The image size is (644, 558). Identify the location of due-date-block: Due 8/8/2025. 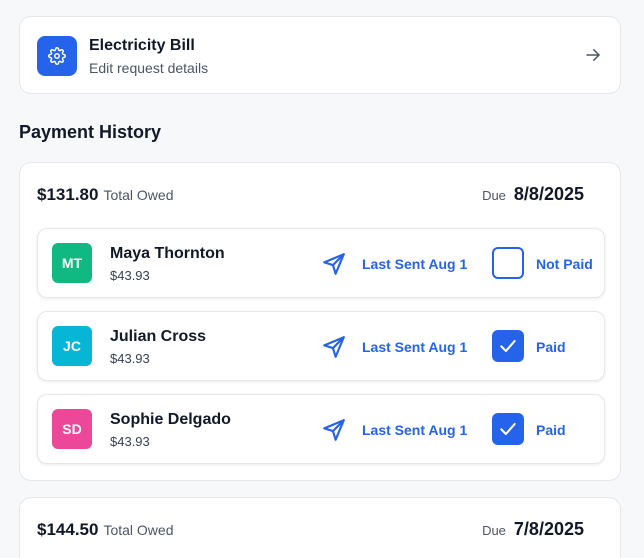
(533, 194).